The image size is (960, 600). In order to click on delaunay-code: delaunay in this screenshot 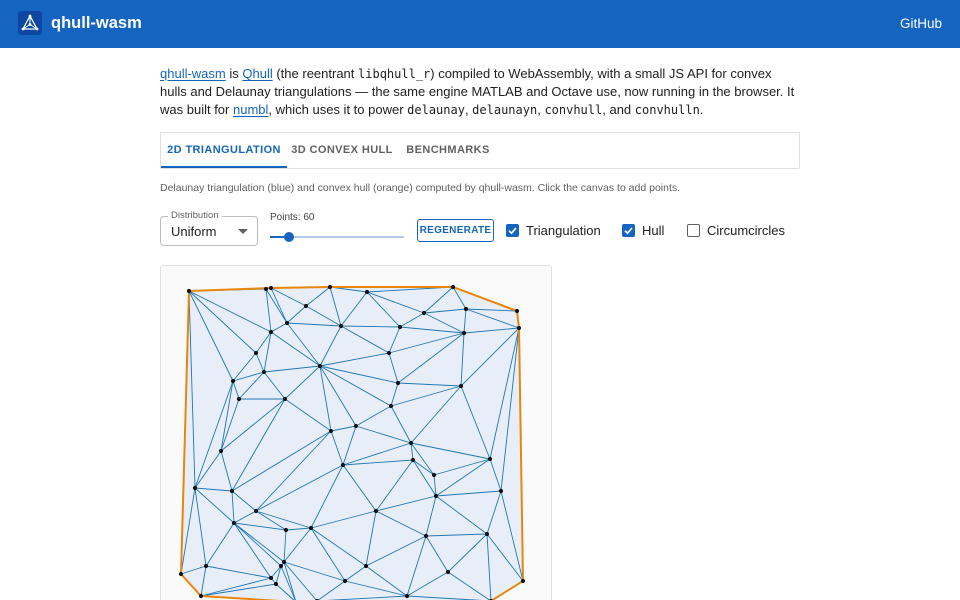, I will do `click(436, 110)`.